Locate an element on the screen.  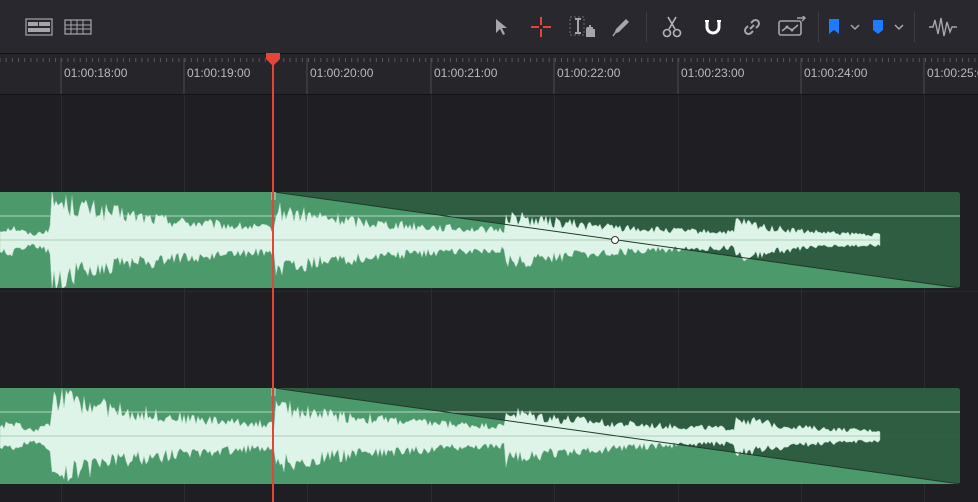
timecode-label: 01:00:21:00 is located at coordinates (466, 73).